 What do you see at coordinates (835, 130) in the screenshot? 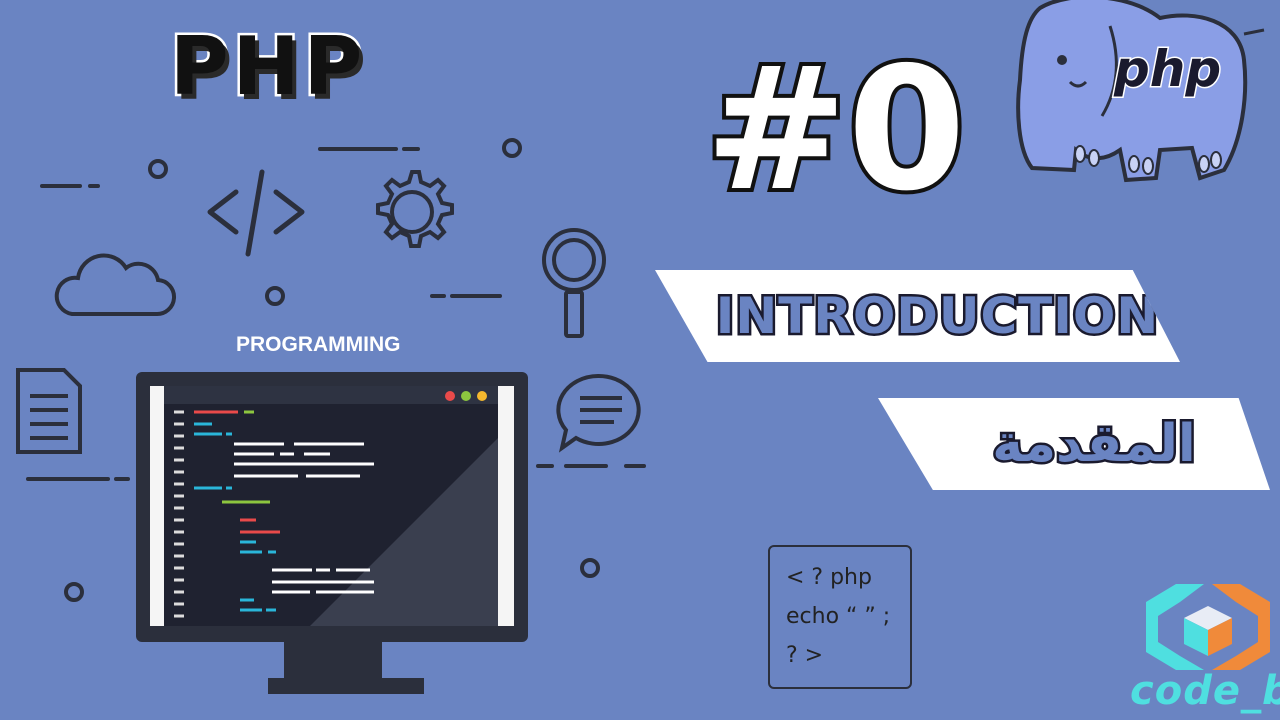
I see `episode-number: #0` at bounding box center [835, 130].